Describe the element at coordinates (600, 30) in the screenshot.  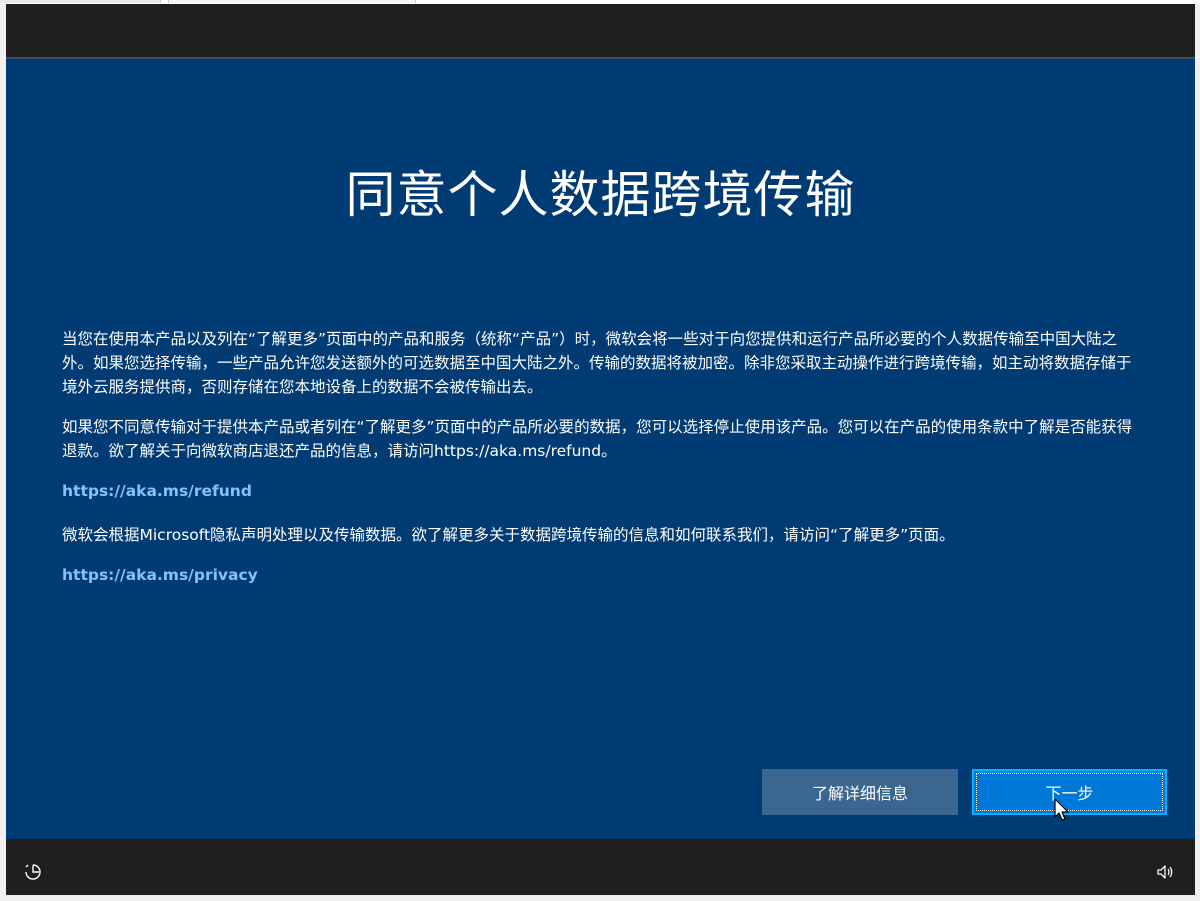
I see `top-bar` at that location.